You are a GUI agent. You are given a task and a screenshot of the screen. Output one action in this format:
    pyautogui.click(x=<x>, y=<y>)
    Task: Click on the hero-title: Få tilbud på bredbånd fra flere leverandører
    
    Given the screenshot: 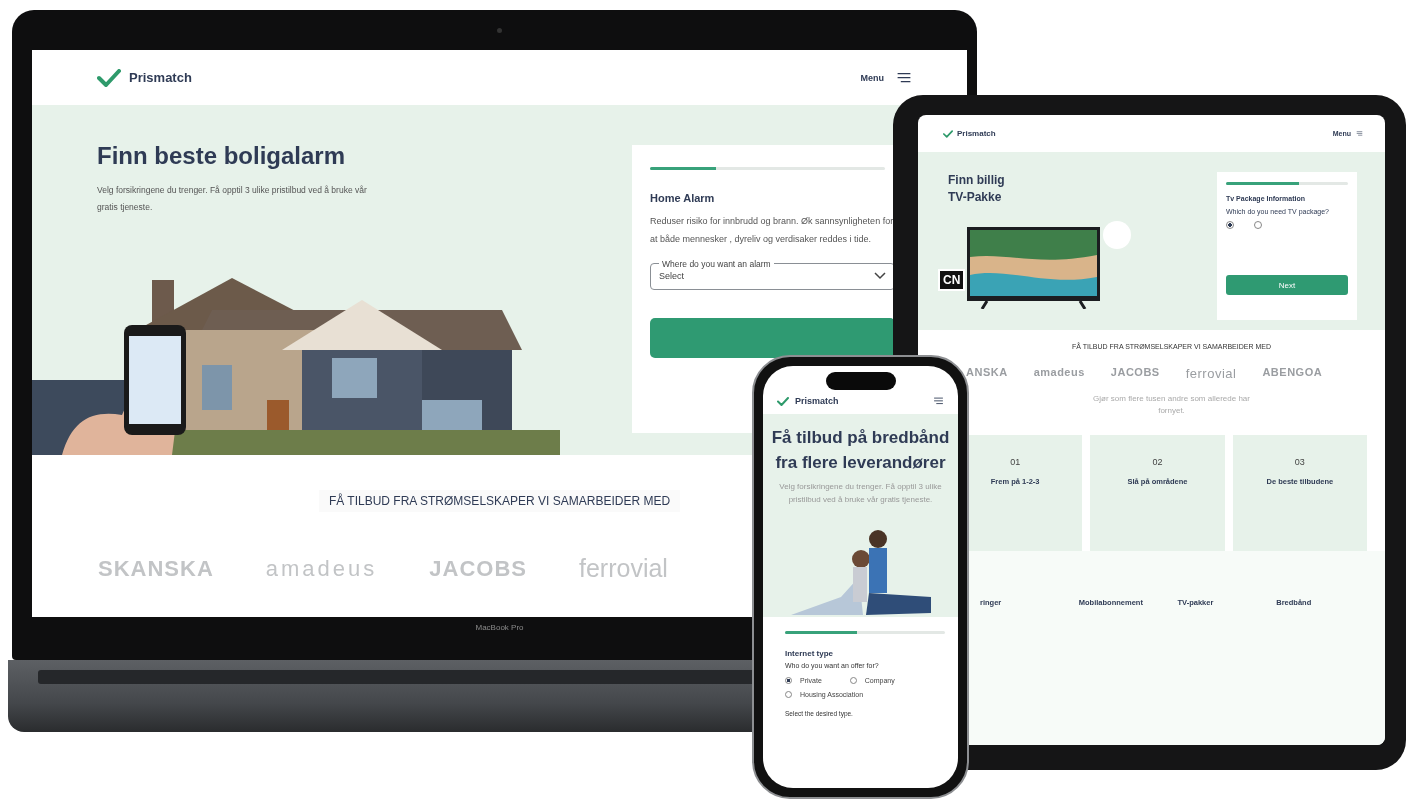 What is the action you would take?
    pyautogui.click(x=860, y=450)
    